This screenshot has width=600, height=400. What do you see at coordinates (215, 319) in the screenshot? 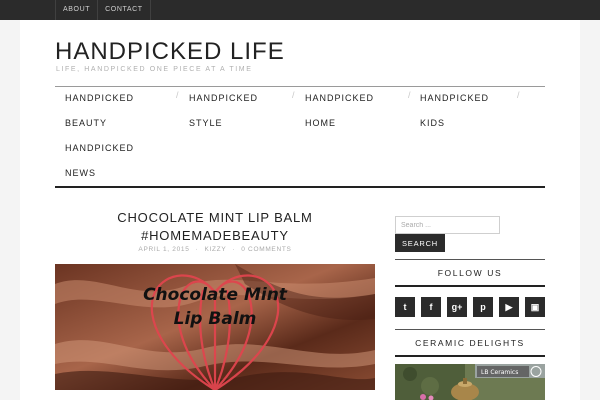
I see `image-caption-line2: Lip Balm` at bounding box center [215, 319].